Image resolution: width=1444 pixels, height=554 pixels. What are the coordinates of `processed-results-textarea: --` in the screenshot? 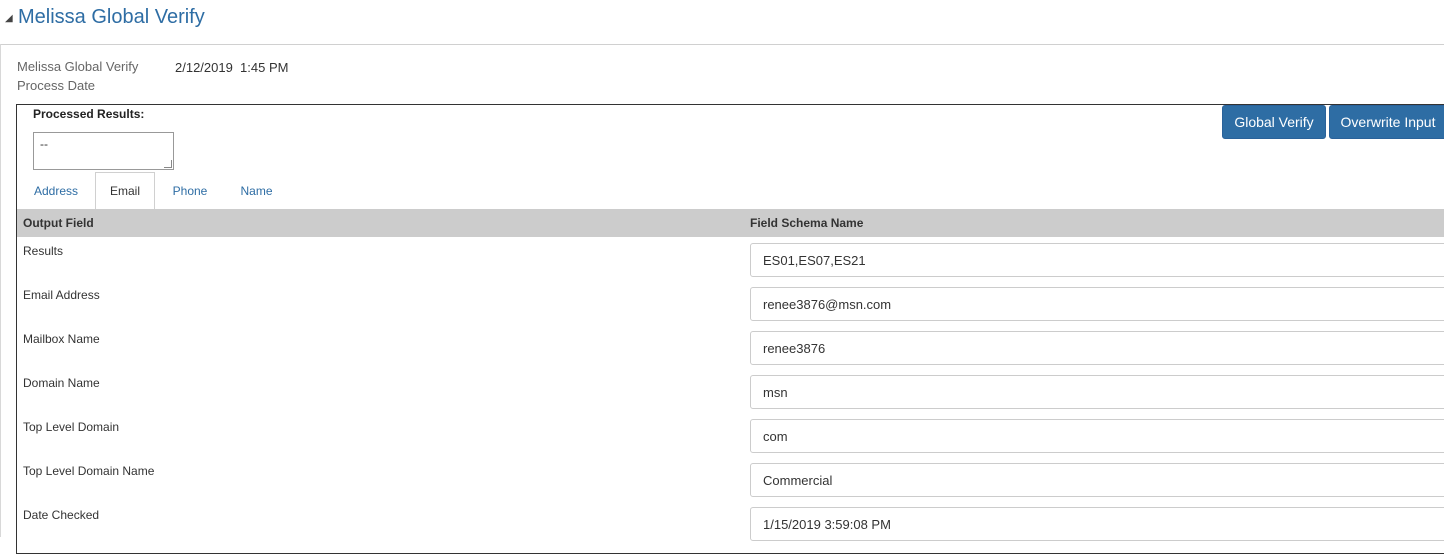 It's located at (103, 151).